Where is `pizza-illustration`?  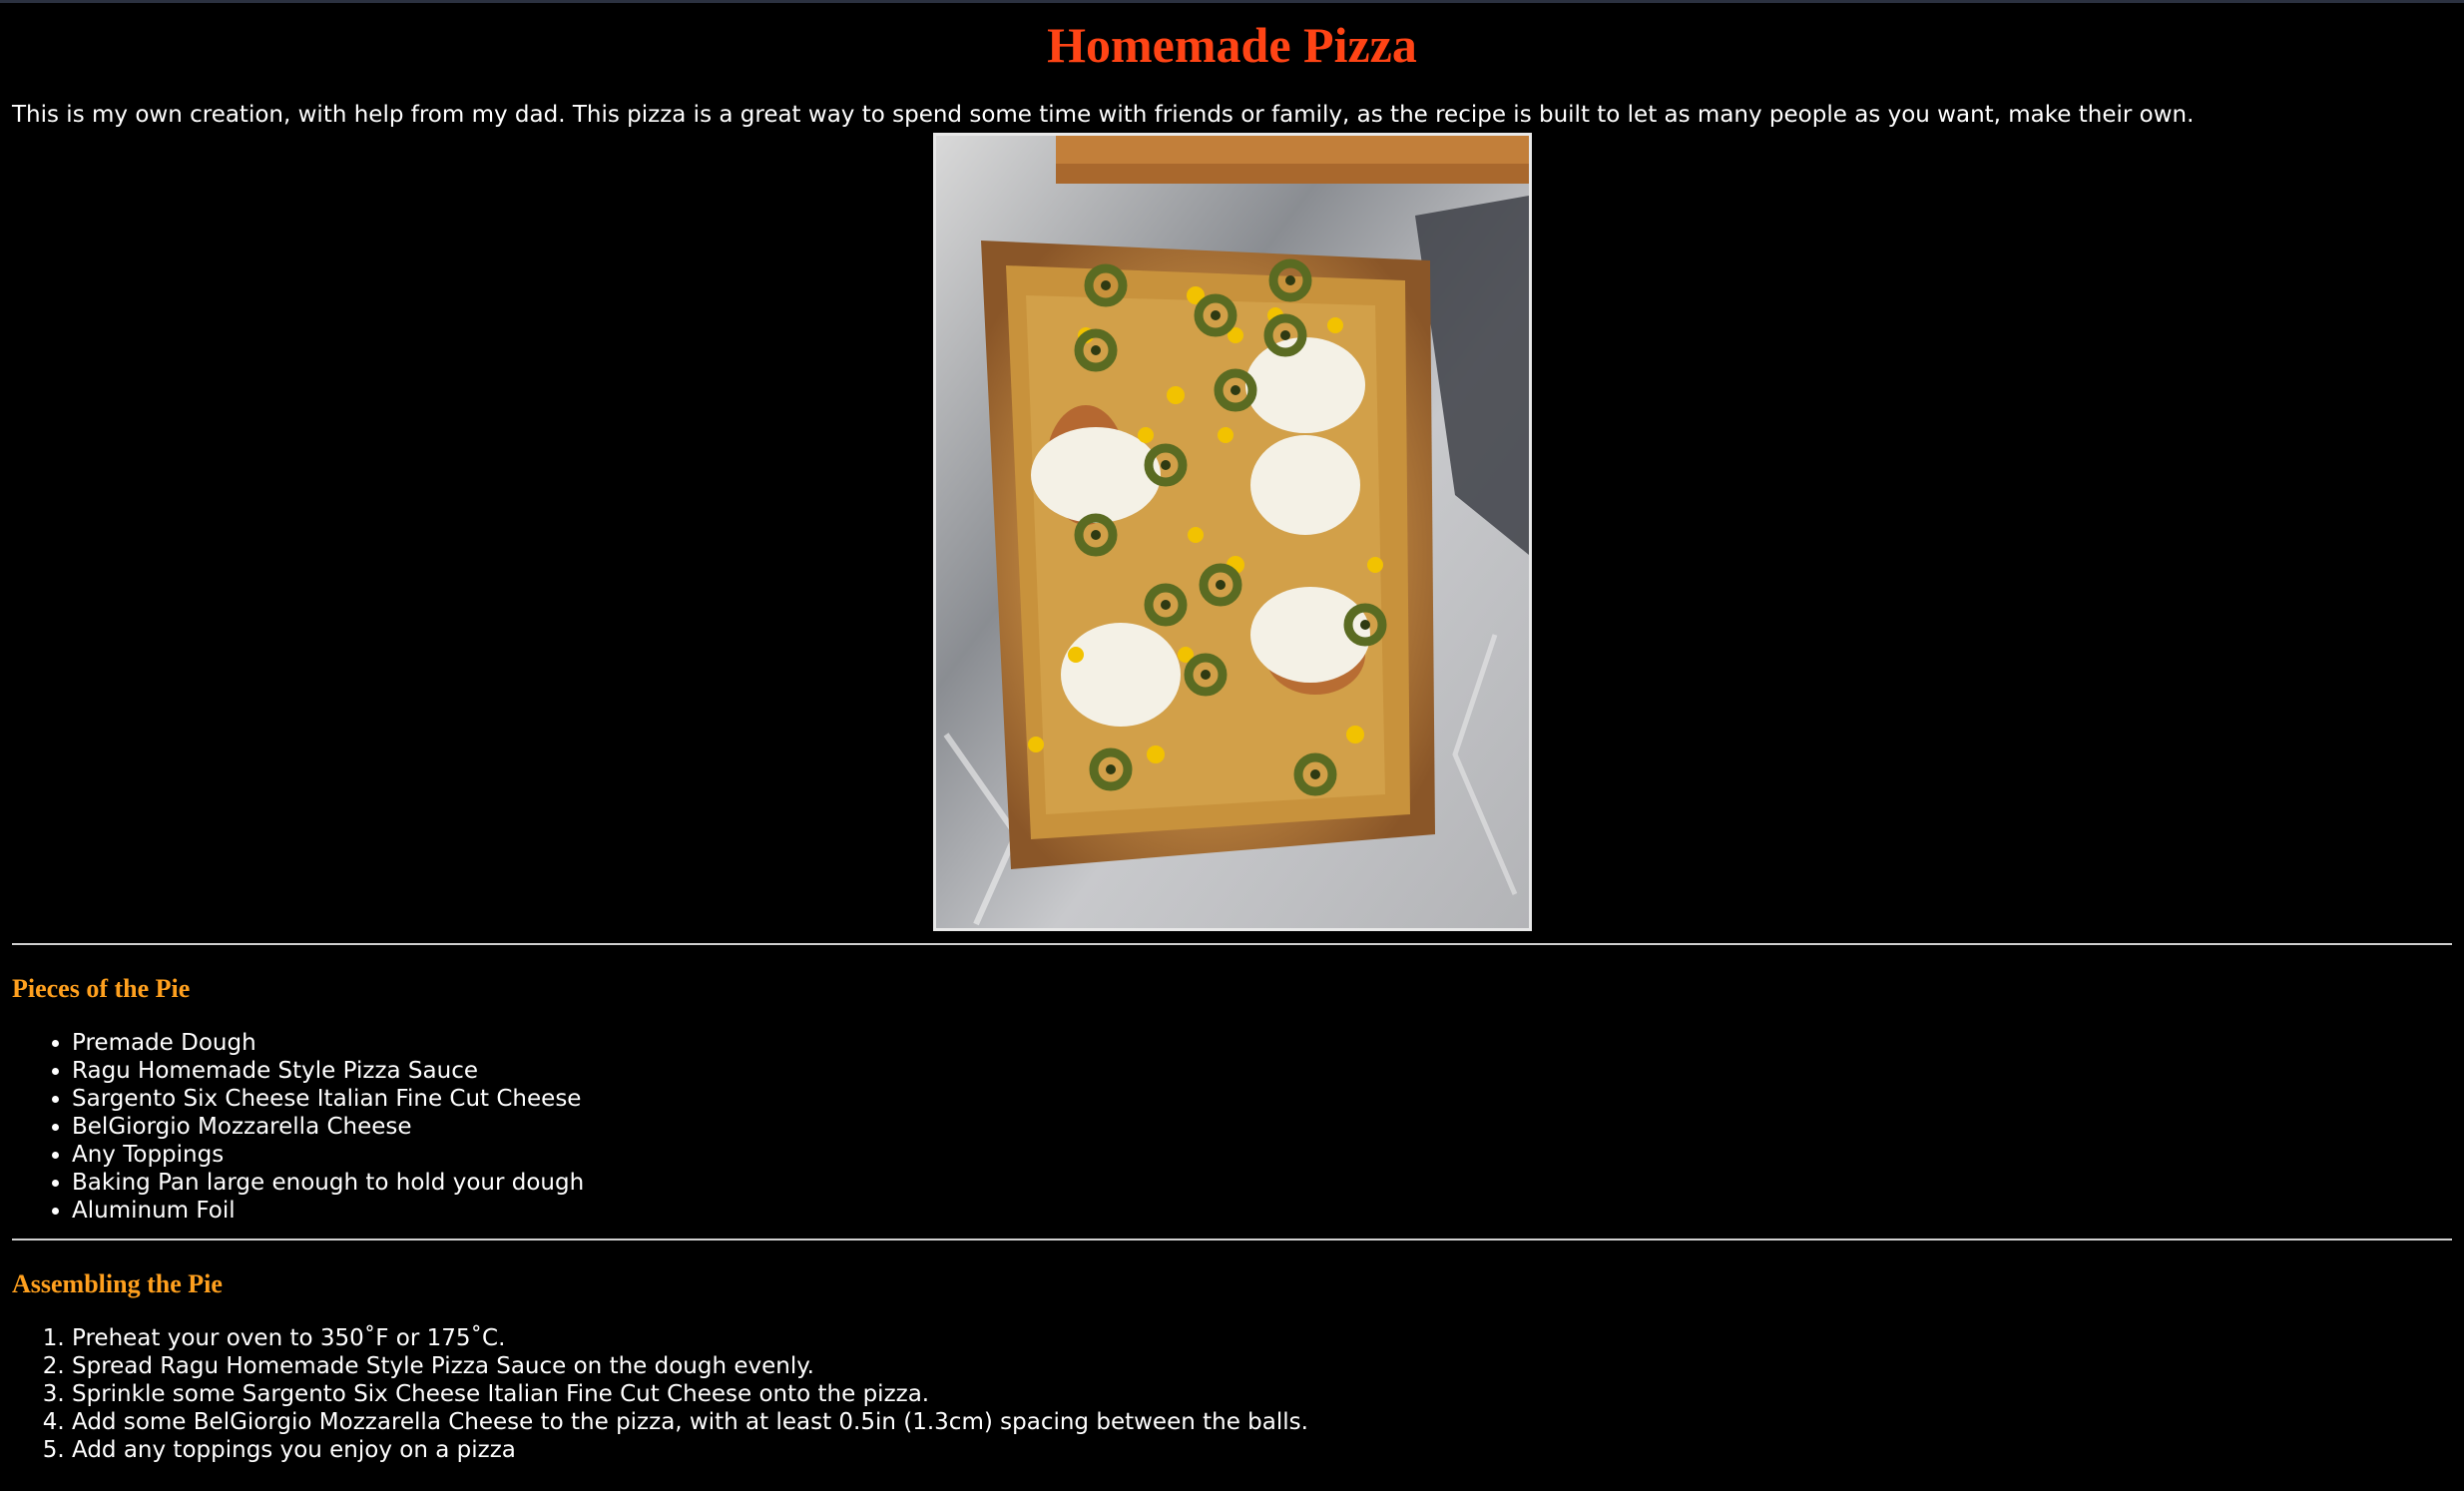
pizza-illustration is located at coordinates (1232, 532).